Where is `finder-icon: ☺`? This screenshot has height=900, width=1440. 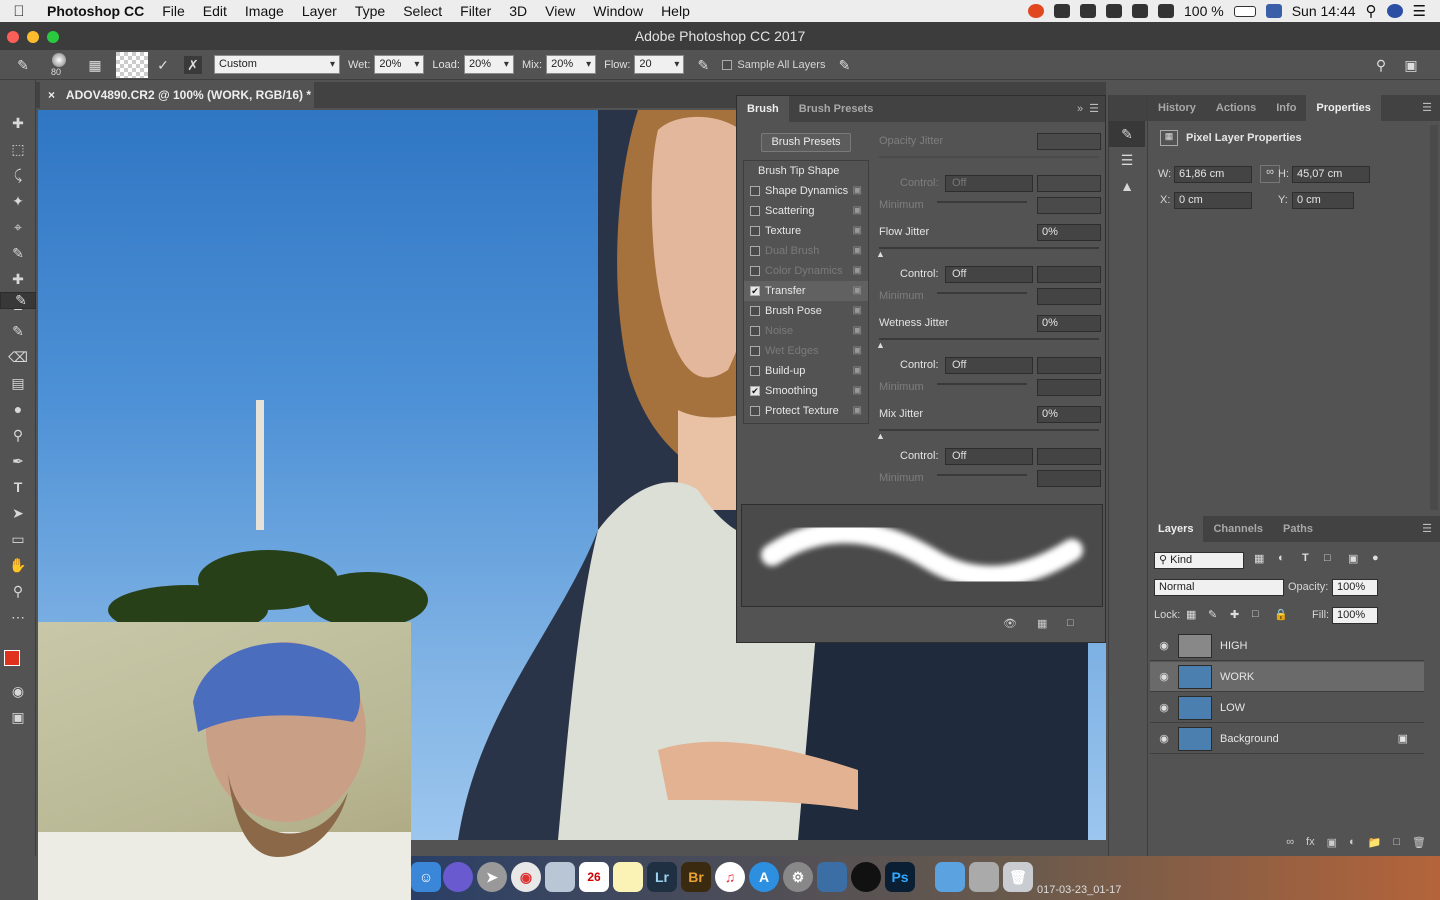
finder-icon: ☺ is located at coordinates (426, 877).